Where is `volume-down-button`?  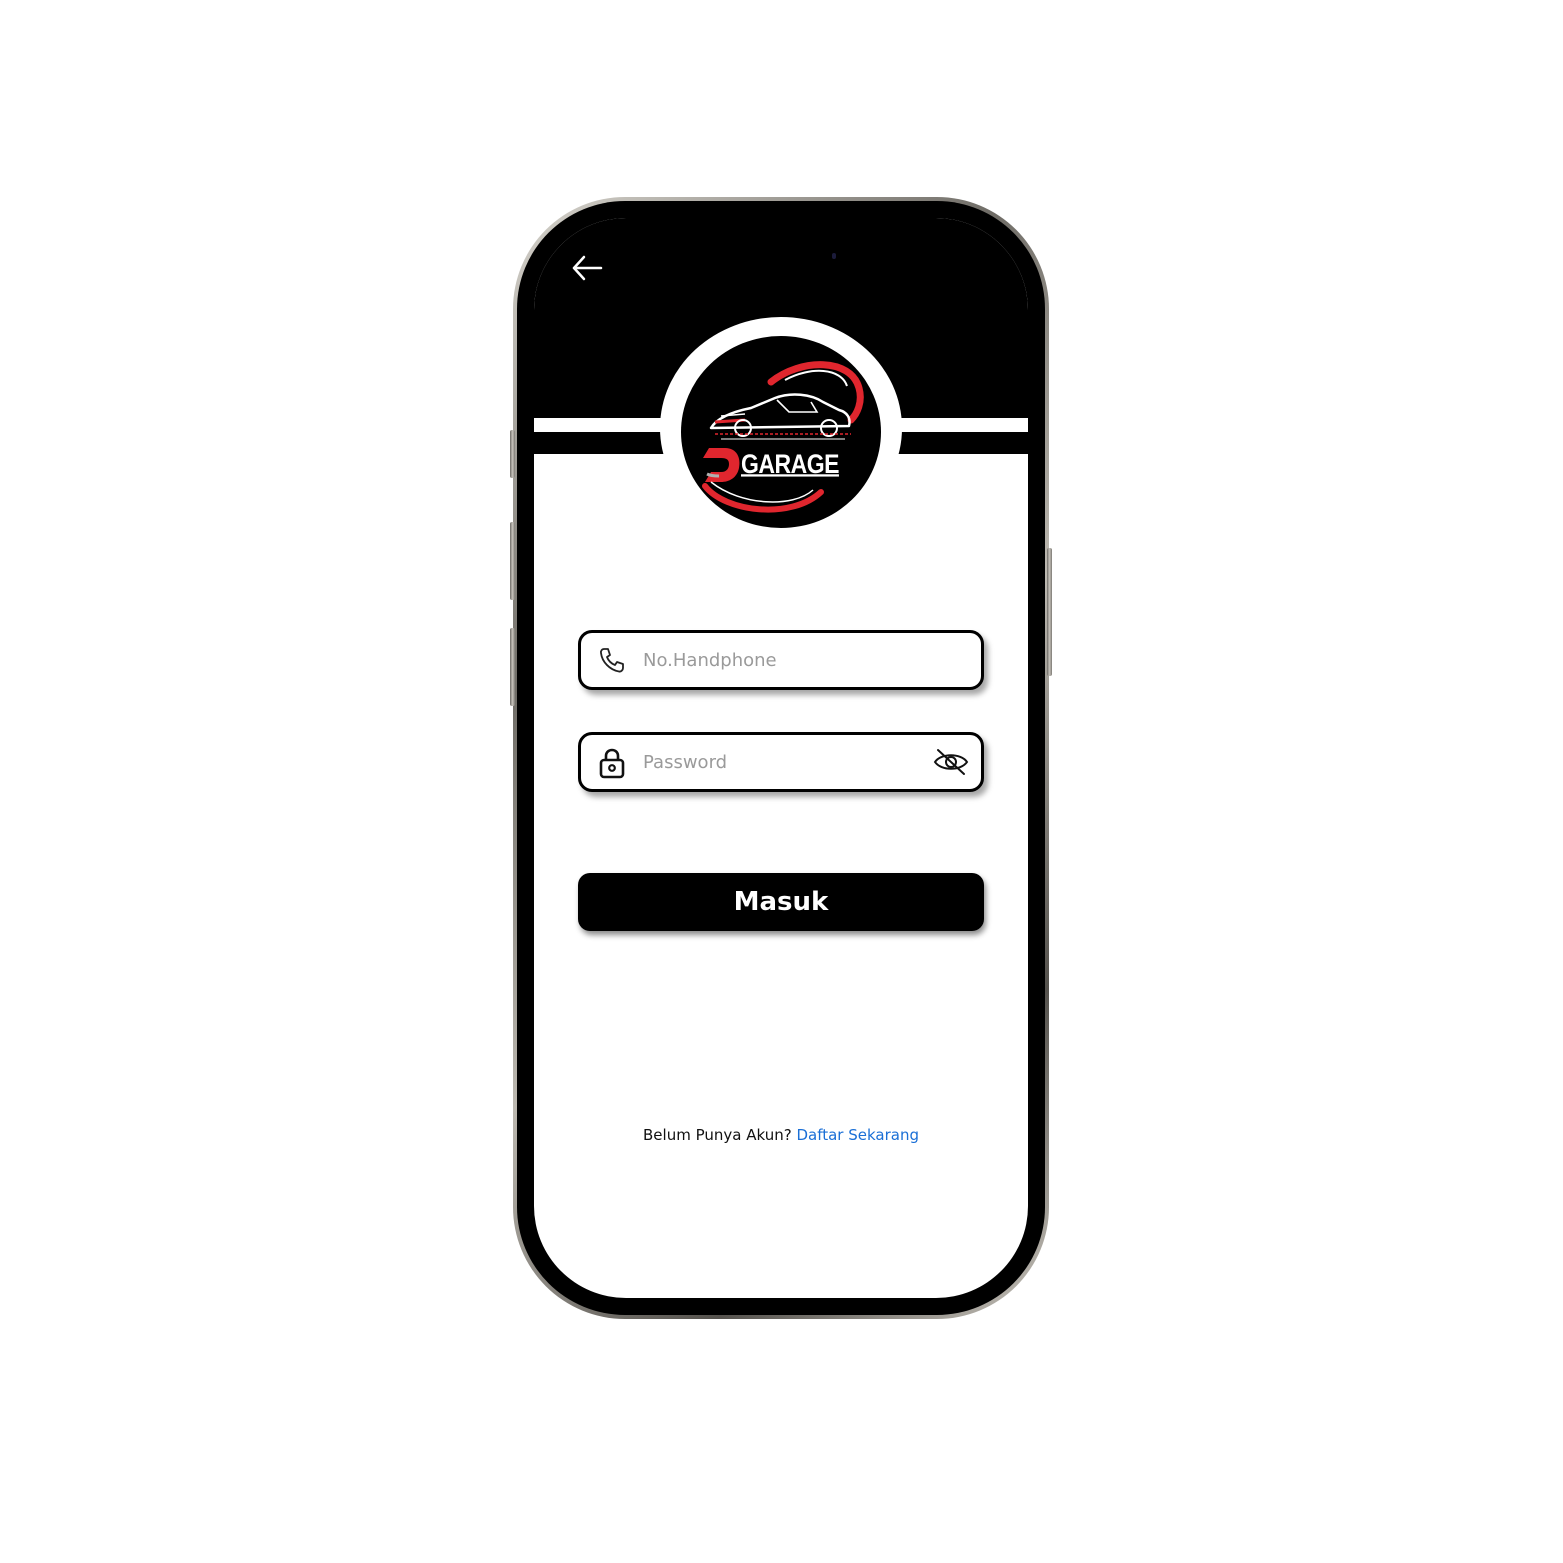
volume-down-button is located at coordinates (512, 667).